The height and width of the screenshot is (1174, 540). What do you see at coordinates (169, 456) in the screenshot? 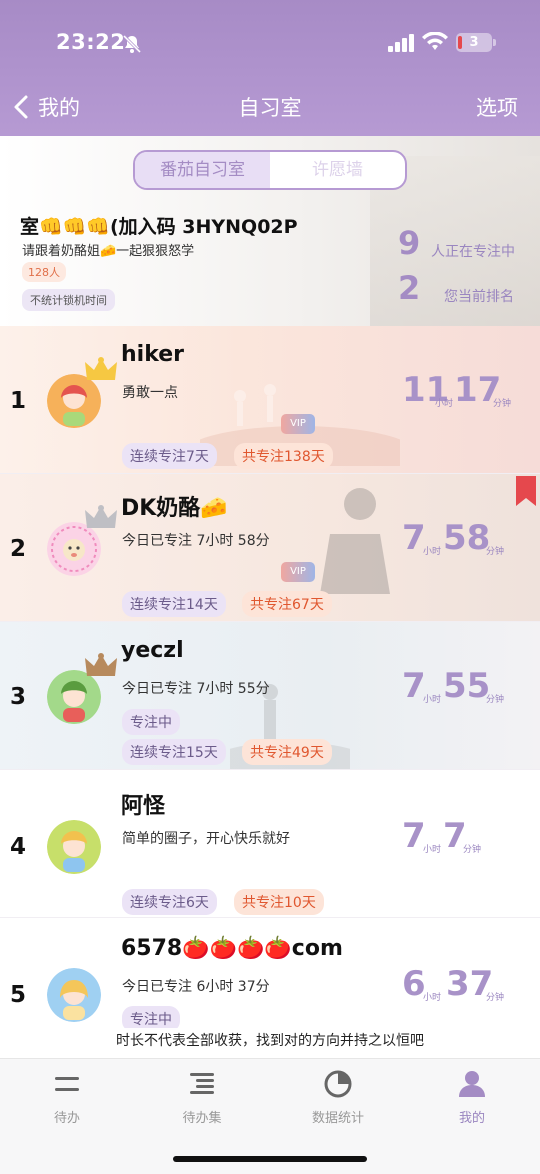
I see `streak-chip: 连续专注7天` at bounding box center [169, 456].